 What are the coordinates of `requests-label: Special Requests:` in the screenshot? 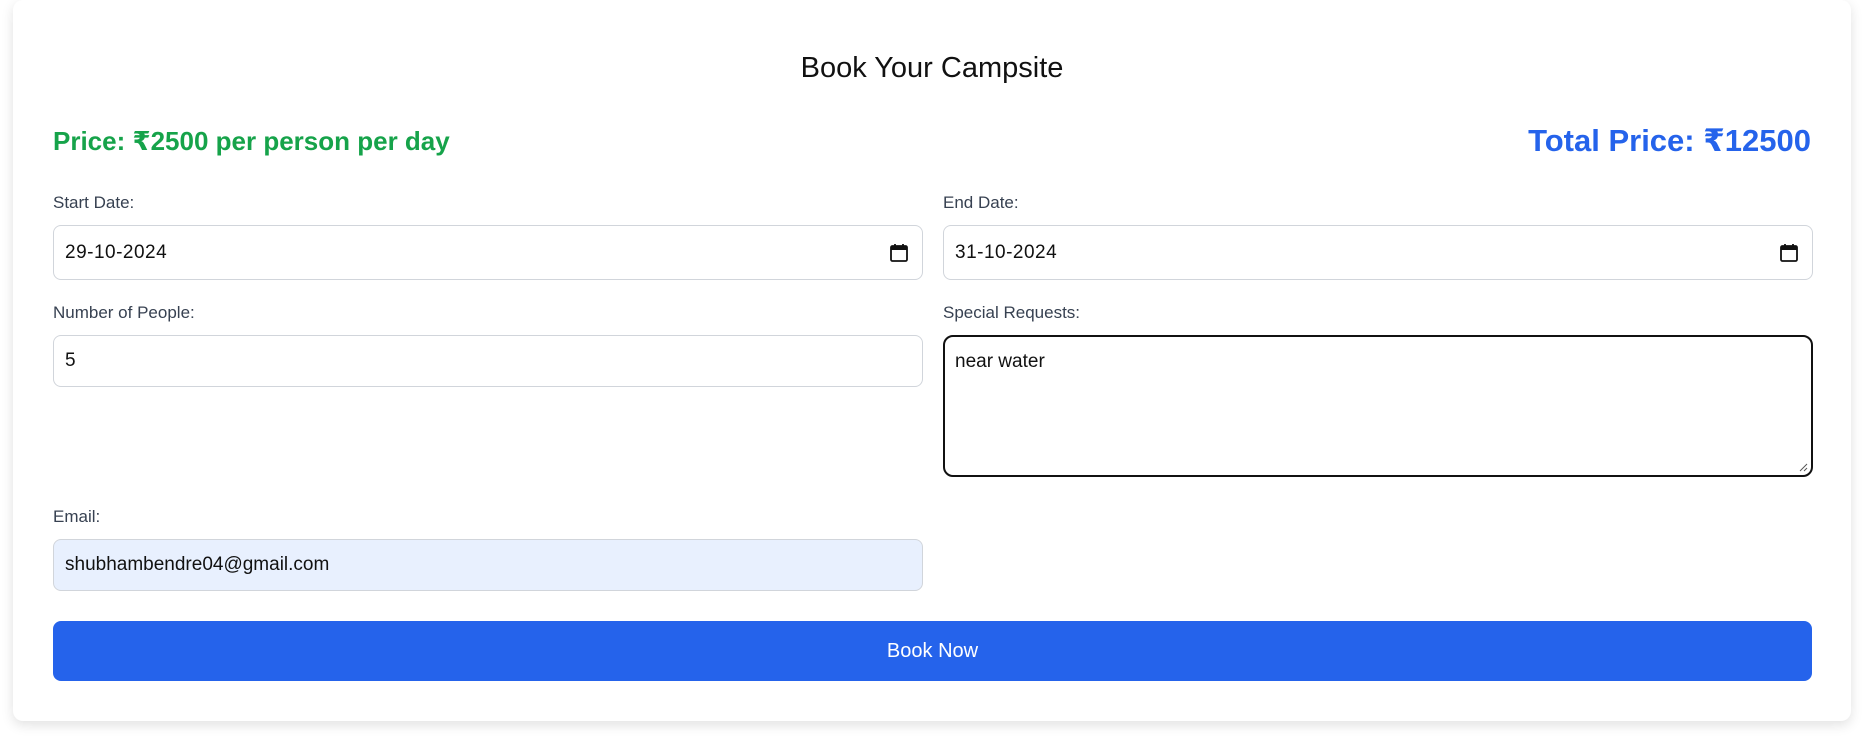 It's located at (1012, 312).